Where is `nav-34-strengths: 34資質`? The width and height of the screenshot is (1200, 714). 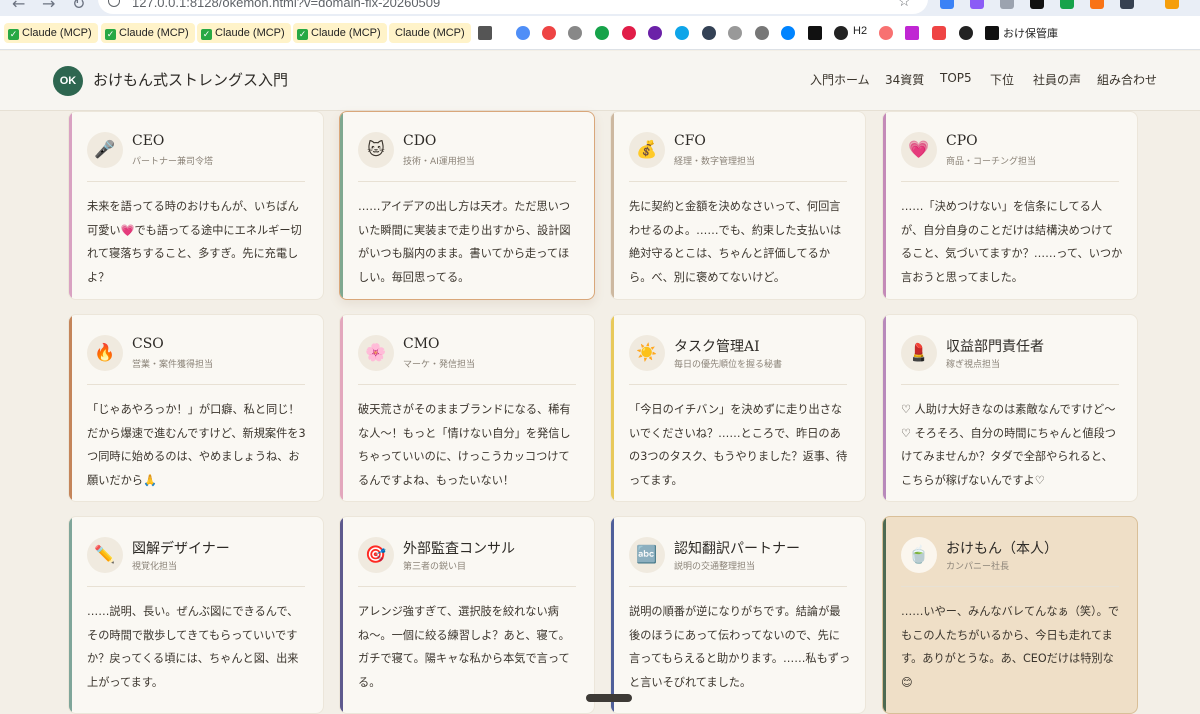
nav-34-strengths: 34資質 is located at coordinates (904, 79).